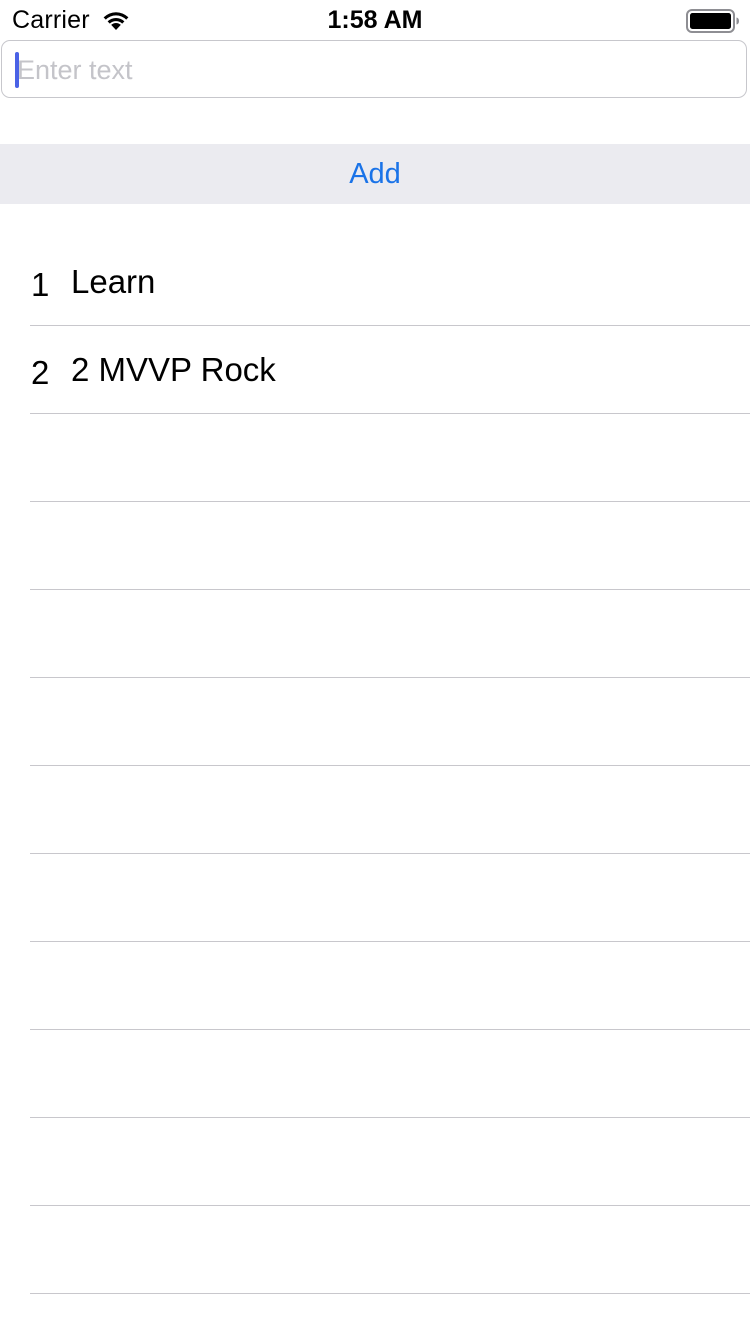 This screenshot has height=1334, width=750. I want to click on row-number: 2, so click(40, 372).